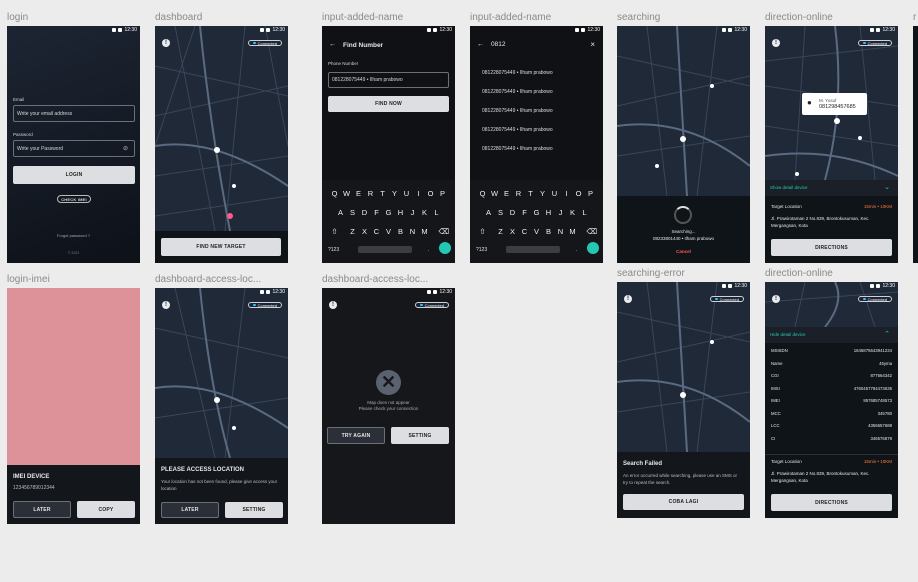 Image resolution: width=918 pixels, height=582 pixels. I want to click on find-now-button: FIND NOW, so click(388, 104).